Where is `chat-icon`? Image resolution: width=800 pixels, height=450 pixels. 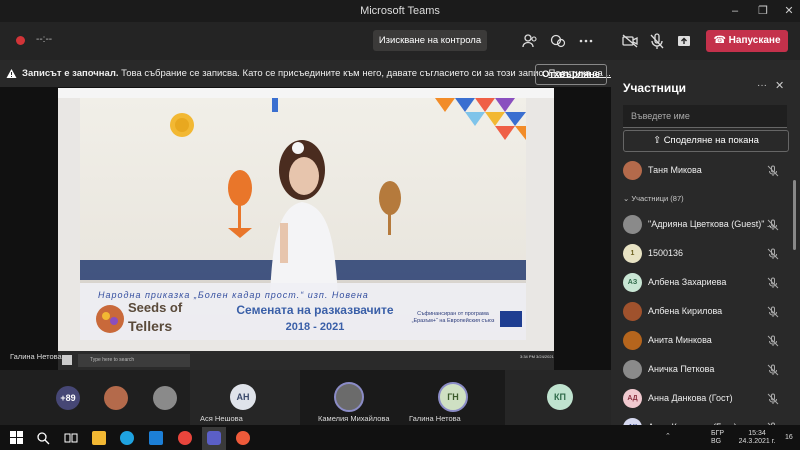
chat-icon is located at coordinates (558, 41).